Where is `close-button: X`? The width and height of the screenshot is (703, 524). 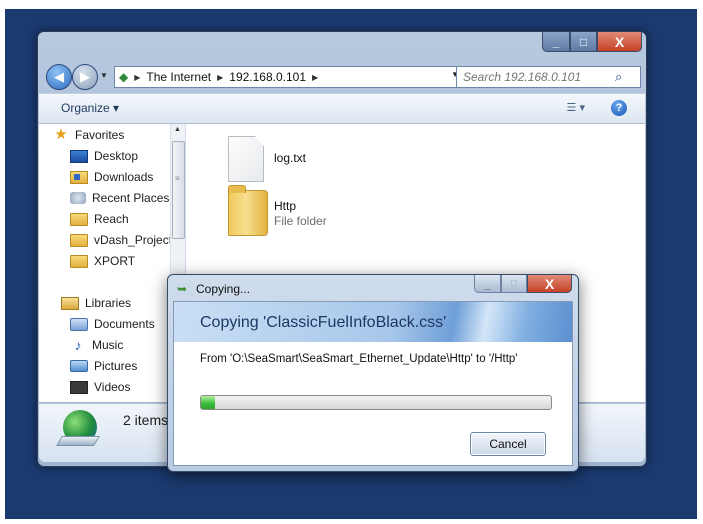
close-button: X is located at coordinates (619, 42).